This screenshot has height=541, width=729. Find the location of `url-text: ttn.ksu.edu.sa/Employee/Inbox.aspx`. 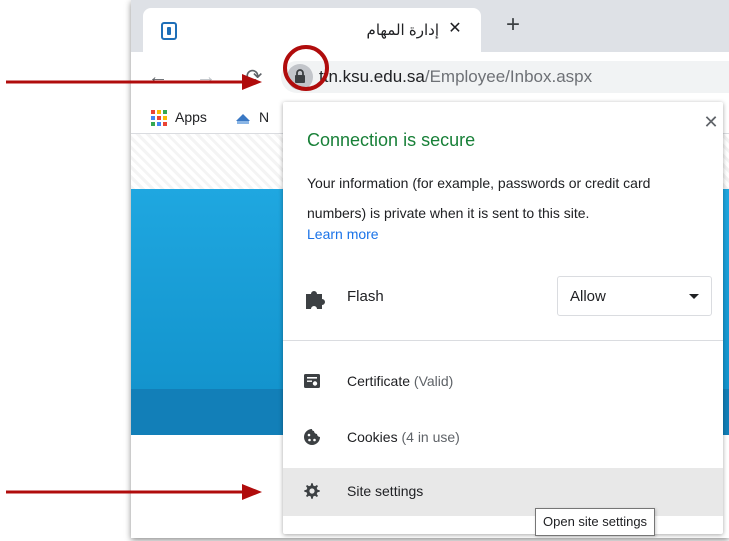

url-text: ttn.ksu.edu.sa/Employee/Inbox.aspx is located at coordinates (455, 77).